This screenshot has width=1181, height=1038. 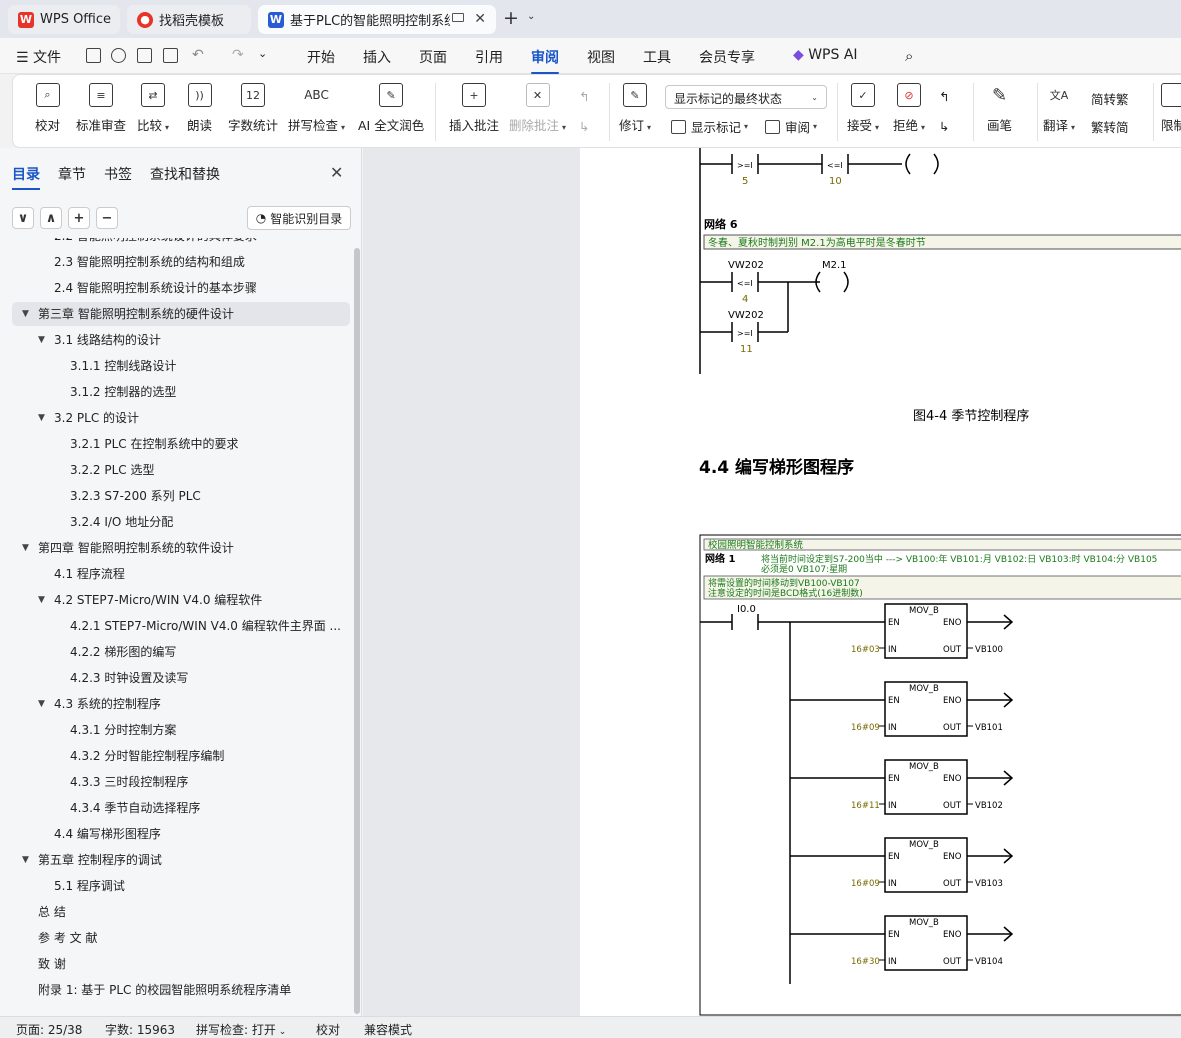 What do you see at coordinates (38, 57) in the screenshot?
I see `file-menu: ☰ 文件` at bounding box center [38, 57].